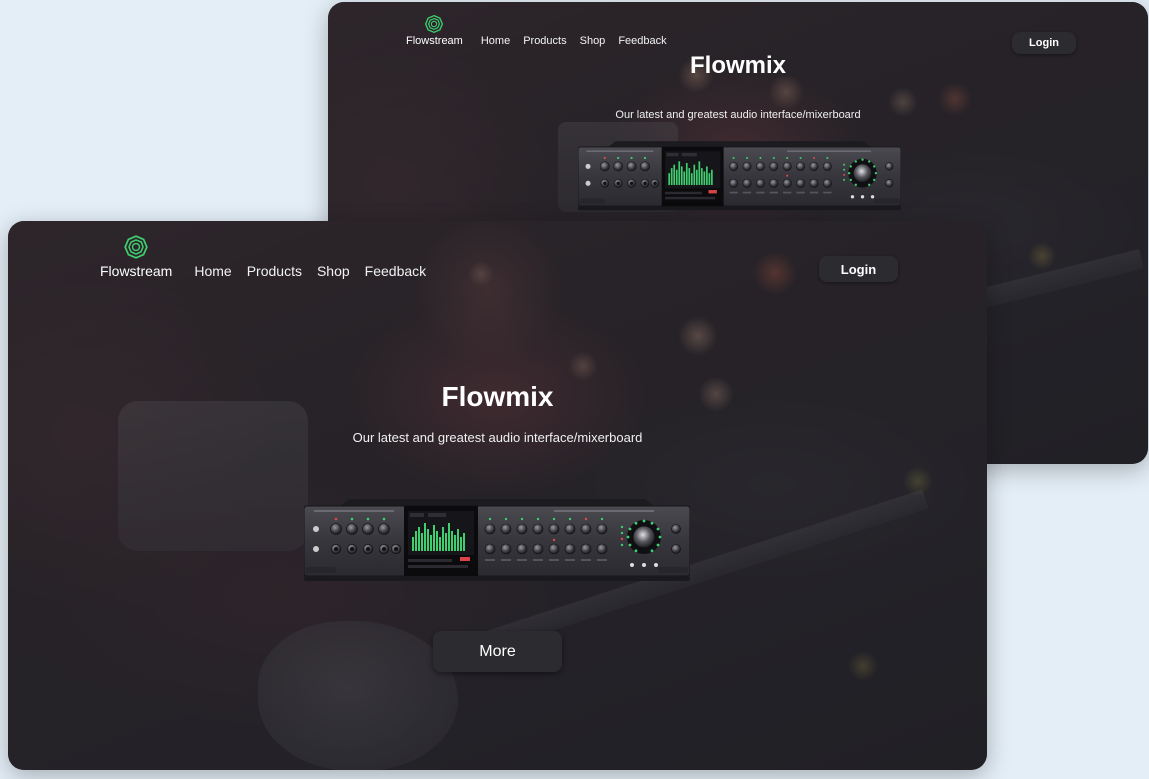 Image resolution: width=1149 pixels, height=779 pixels. What do you see at coordinates (497, 651) in the screenshot?
I see `more-button: More` at bounding box center [497, 651].